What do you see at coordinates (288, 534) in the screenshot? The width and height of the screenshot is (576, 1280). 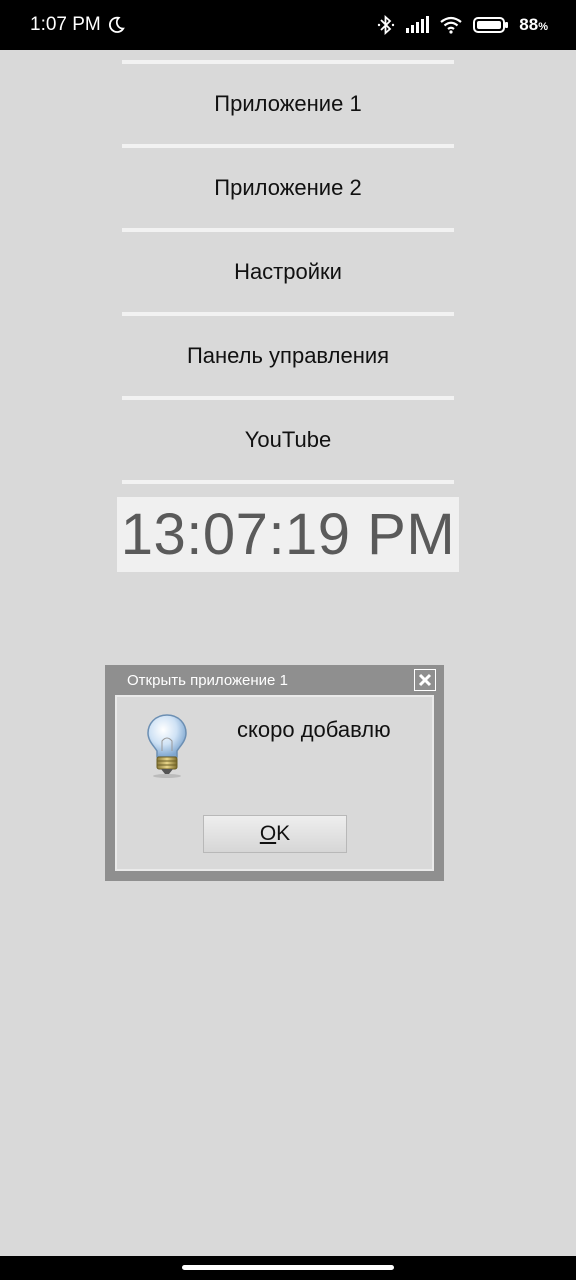 I see `digital-clock: 13:07:19 PM` at bounding box center [288, 534].